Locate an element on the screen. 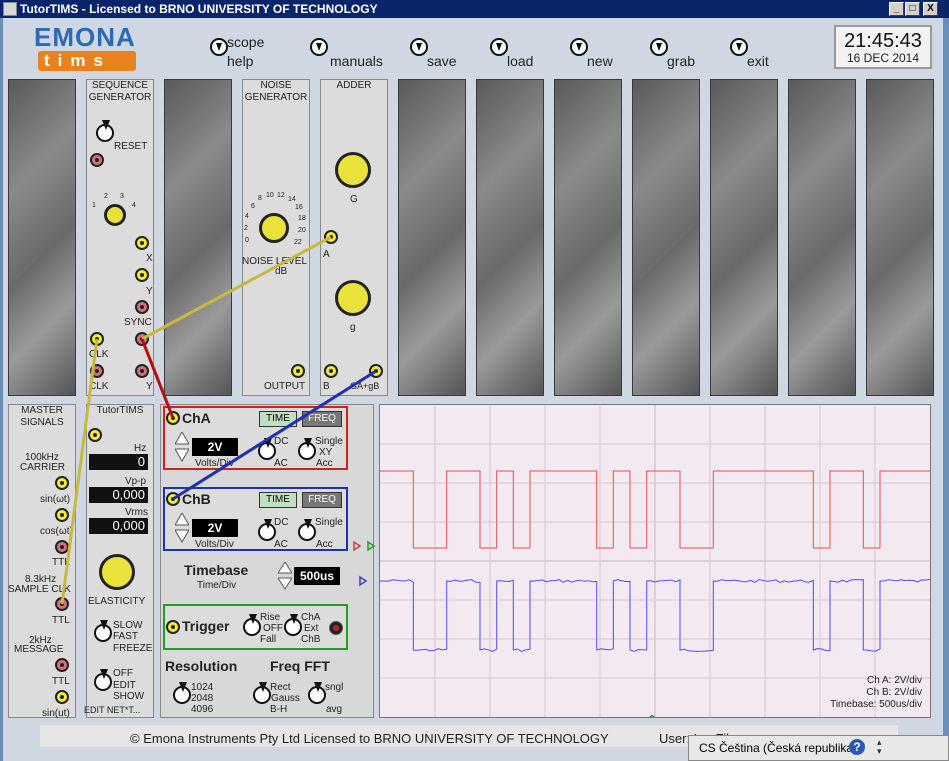 This screenshot has width=949, height=761. trigger-led is located at coordinates (336, 628).